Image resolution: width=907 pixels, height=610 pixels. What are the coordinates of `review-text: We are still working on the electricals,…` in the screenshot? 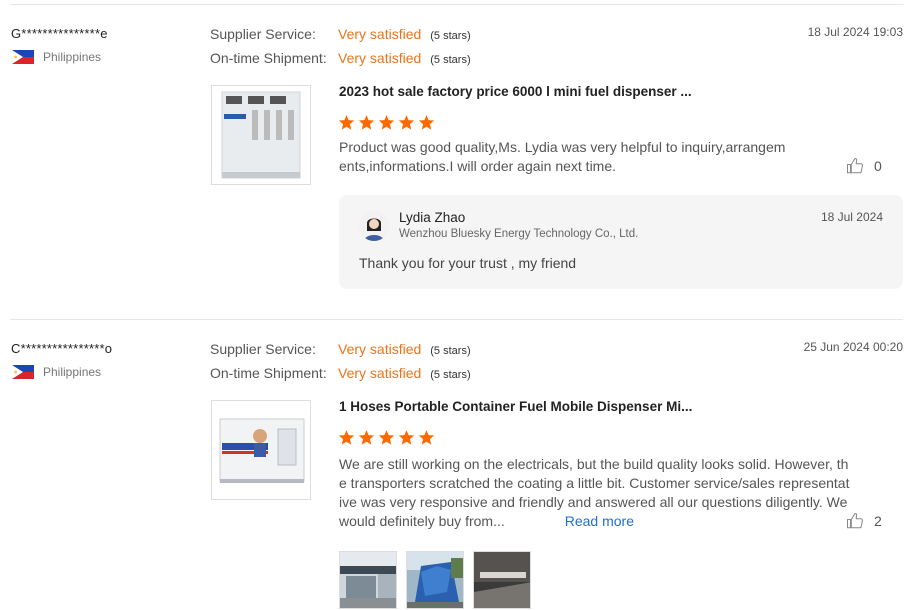 It's located at (595, 493).